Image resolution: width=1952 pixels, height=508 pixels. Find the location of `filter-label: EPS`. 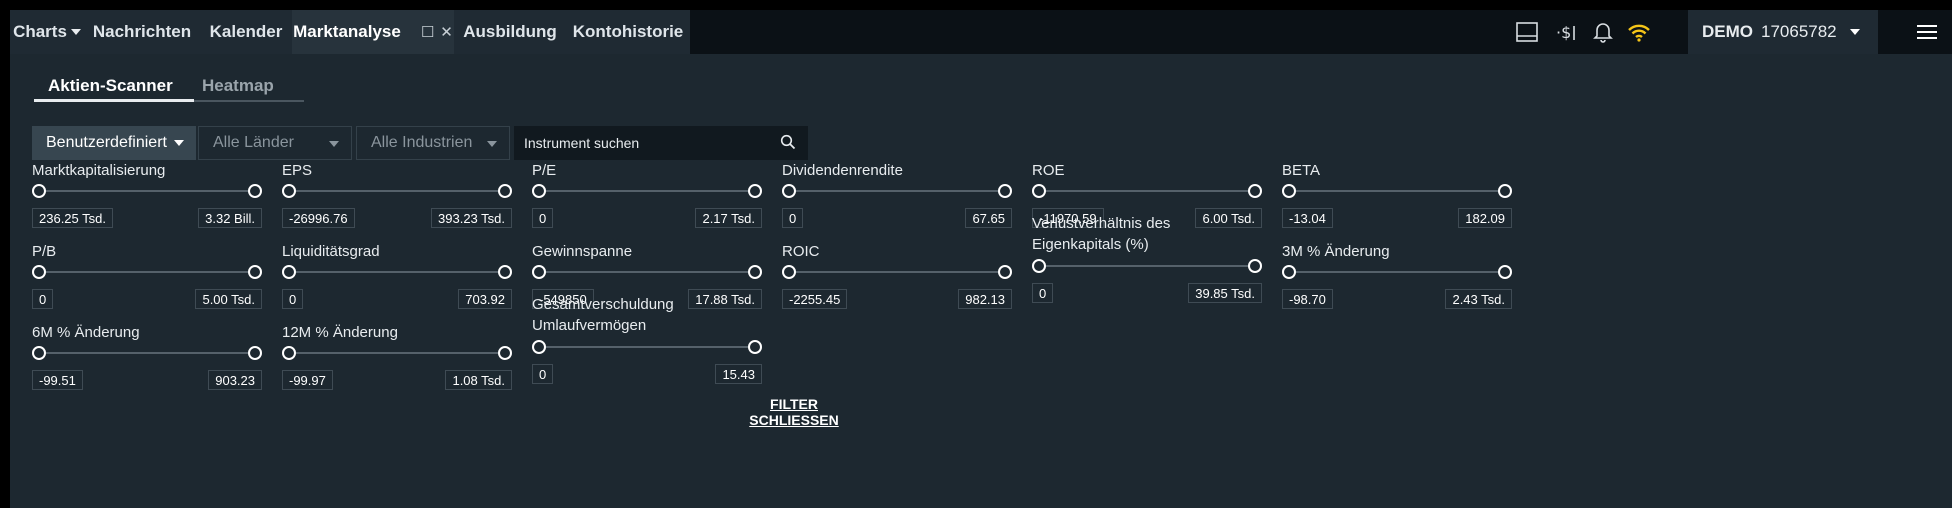

filter-label: EPS is located at coordinates (297, 170).